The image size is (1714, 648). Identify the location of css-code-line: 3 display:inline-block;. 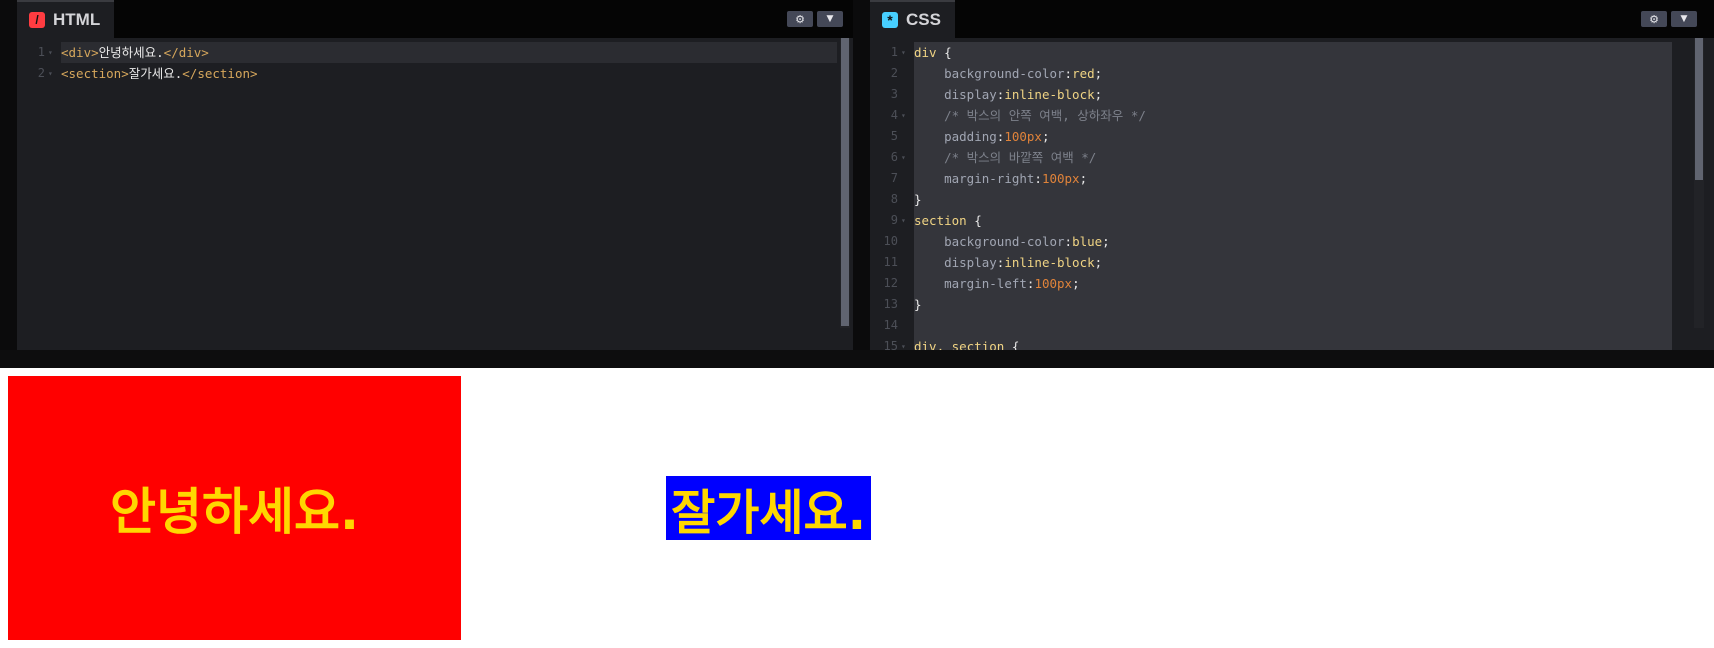
(1292, 94).